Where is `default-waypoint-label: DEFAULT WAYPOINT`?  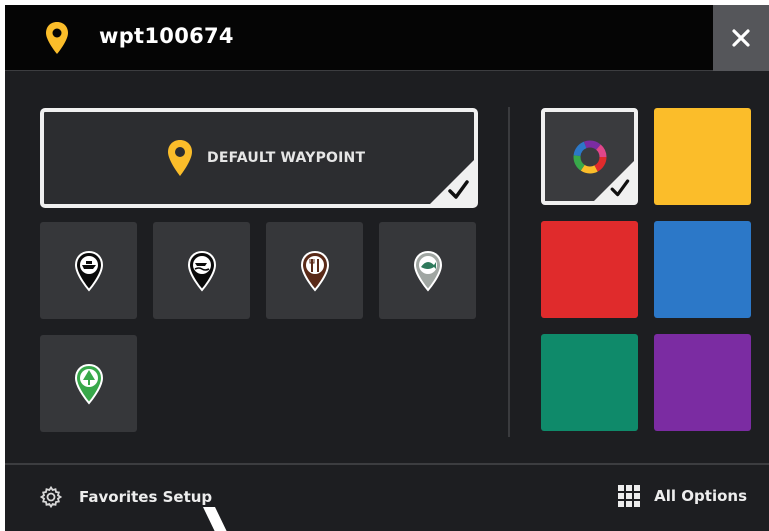 default-waypoint-label: DEFAULT WAYPOINT is located at coordinates (286, 158).